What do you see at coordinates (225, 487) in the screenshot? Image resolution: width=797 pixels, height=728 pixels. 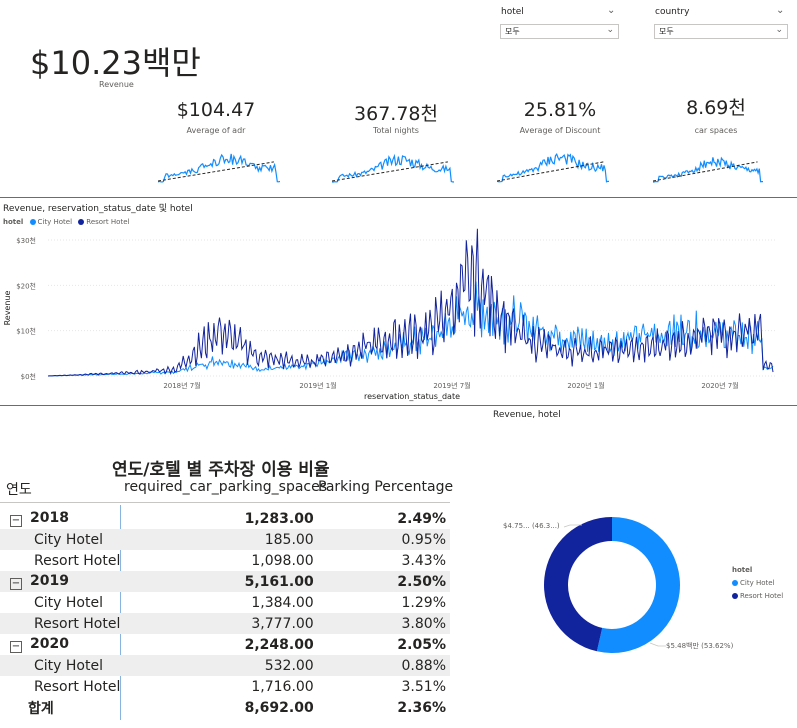 I see `matrix-header-parking-spaces: required_car_parking_spaces` at bounding box center [225, 487].